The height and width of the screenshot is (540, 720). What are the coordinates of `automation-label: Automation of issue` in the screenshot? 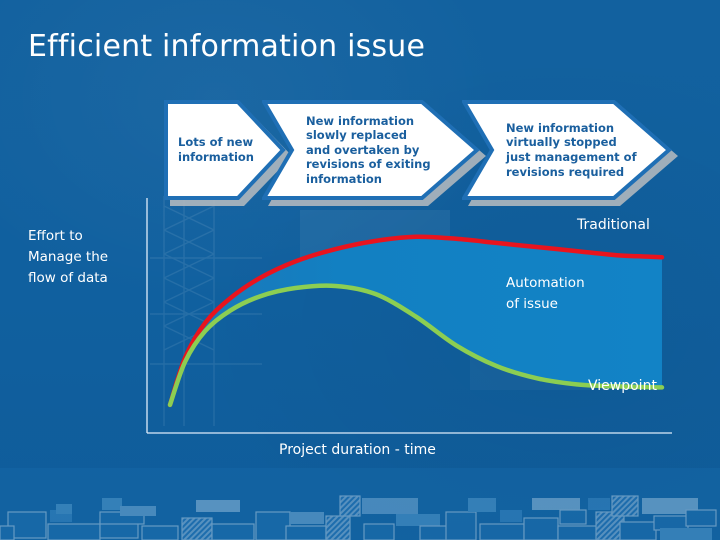 It's located at (545, 293).